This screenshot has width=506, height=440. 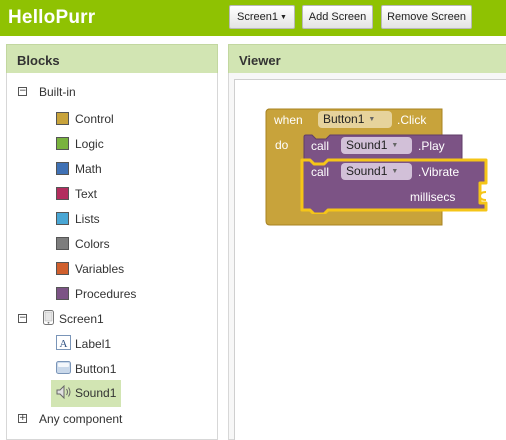 I want to click on drawer-item-label: Variables, so click(x=100, y=269).